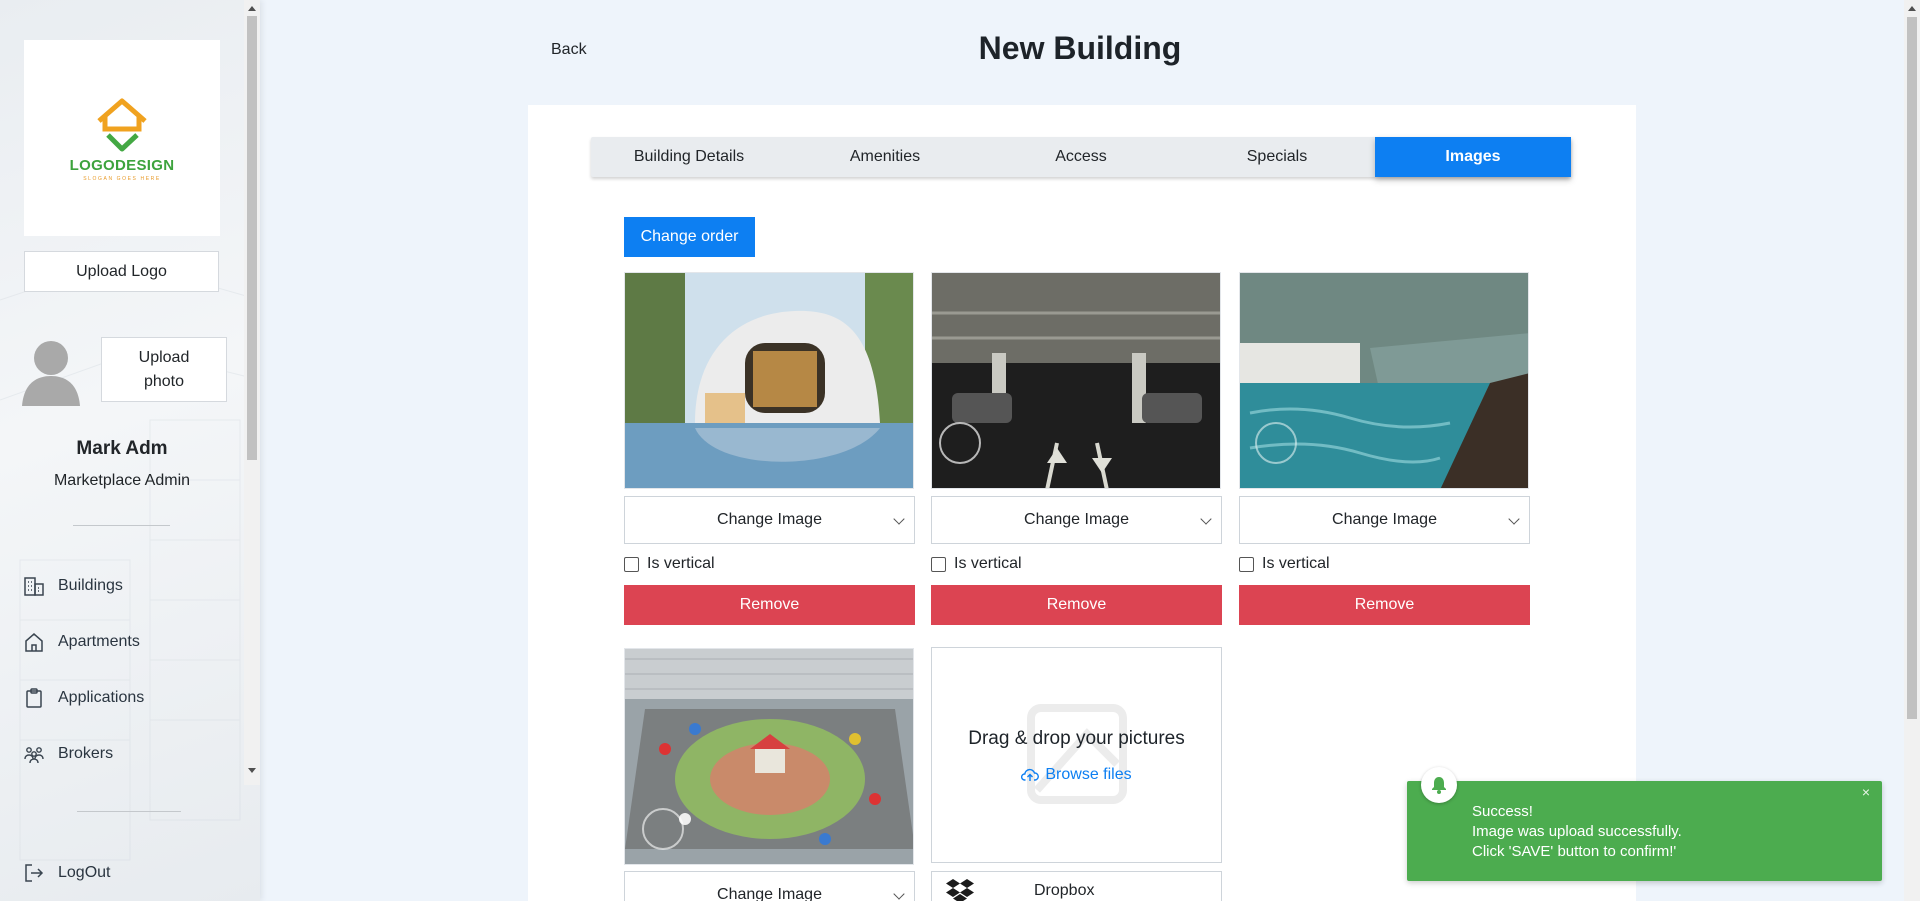 This screenshot has width=1920, height=901. Describe the element at coordinates (86, 753) in the screenshot. I see `nav-label-brokers: Brokers` at that location.